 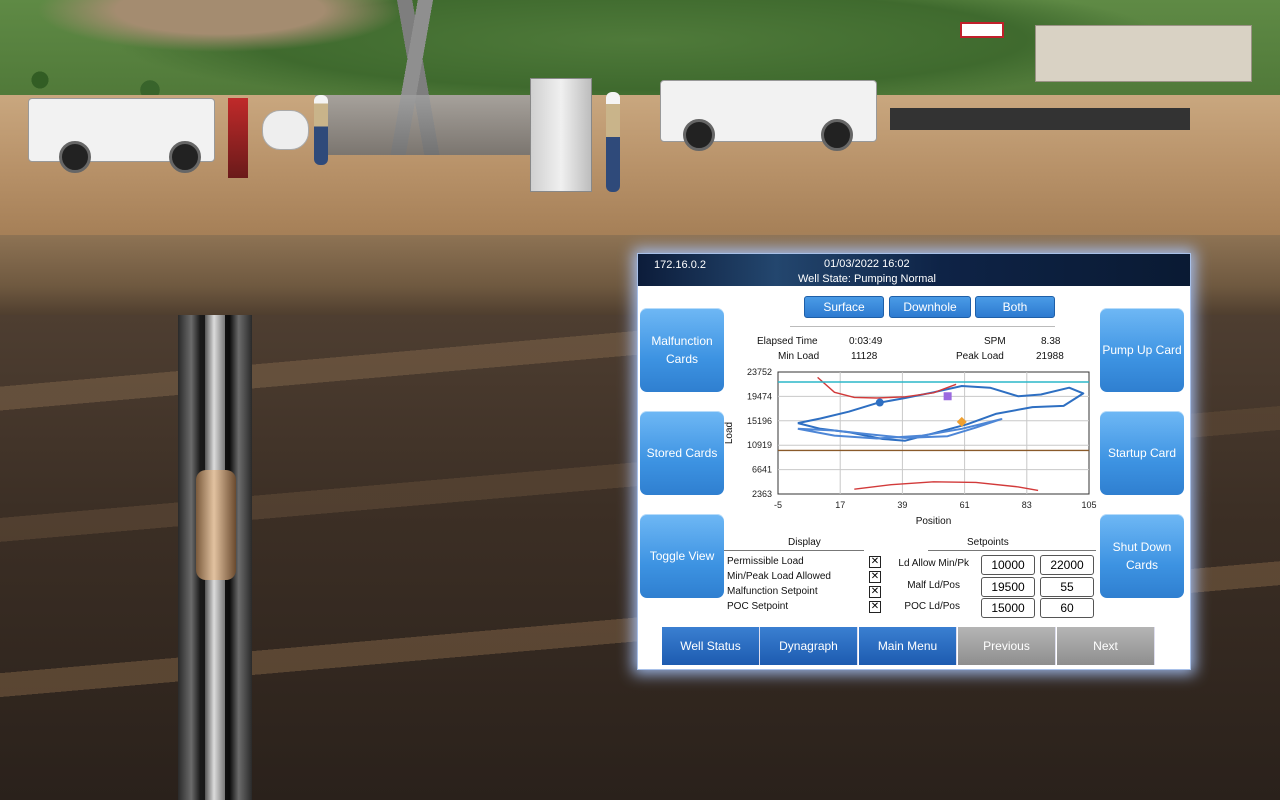 What do you see at coordinates (1142, 350) in the screenshot?
I see `pump-up-card-button: Pump Up Card` at bounding box center [1142, 350].